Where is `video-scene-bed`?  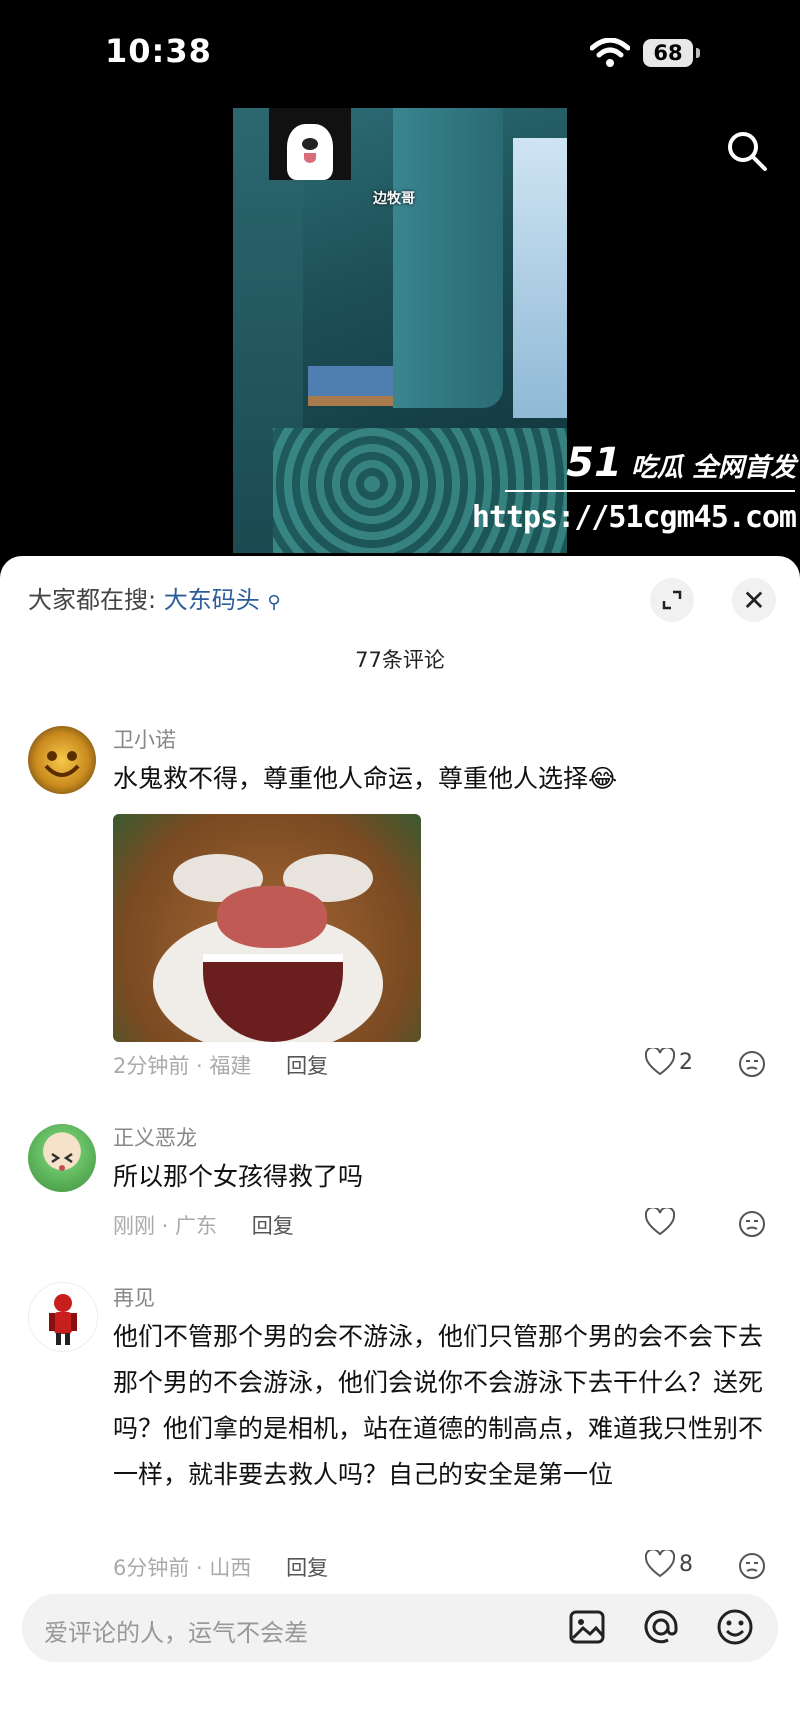 video-scene-bed is located at coordinates (350, 386).